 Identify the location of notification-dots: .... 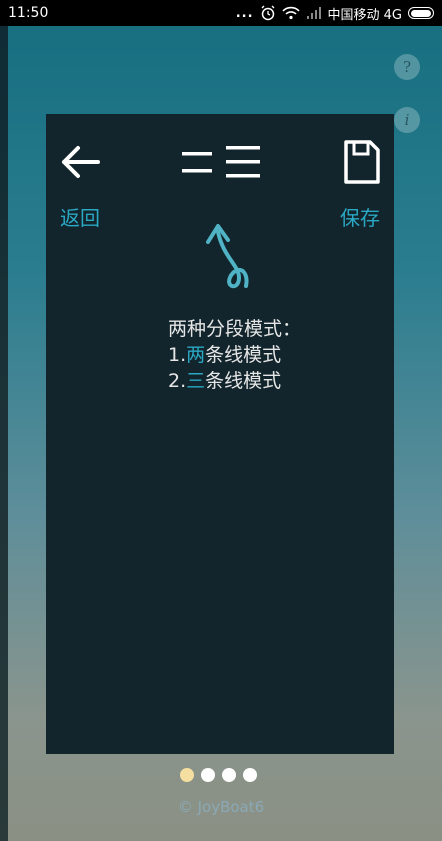
(244, 13).